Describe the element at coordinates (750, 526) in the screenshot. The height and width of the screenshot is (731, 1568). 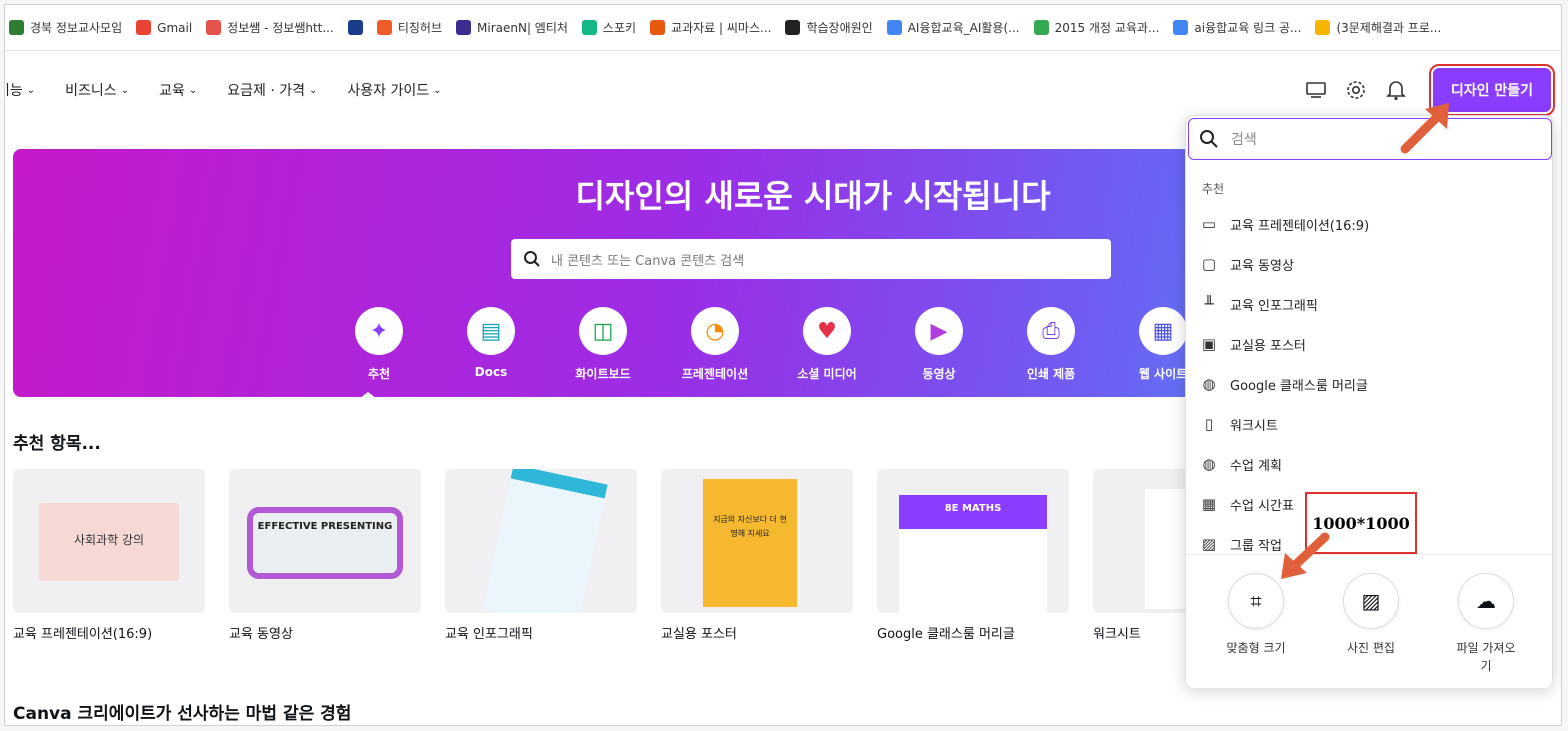
I see `thumbnail-text: 지금의 자신보다 더 현명해 지세요` at that location.